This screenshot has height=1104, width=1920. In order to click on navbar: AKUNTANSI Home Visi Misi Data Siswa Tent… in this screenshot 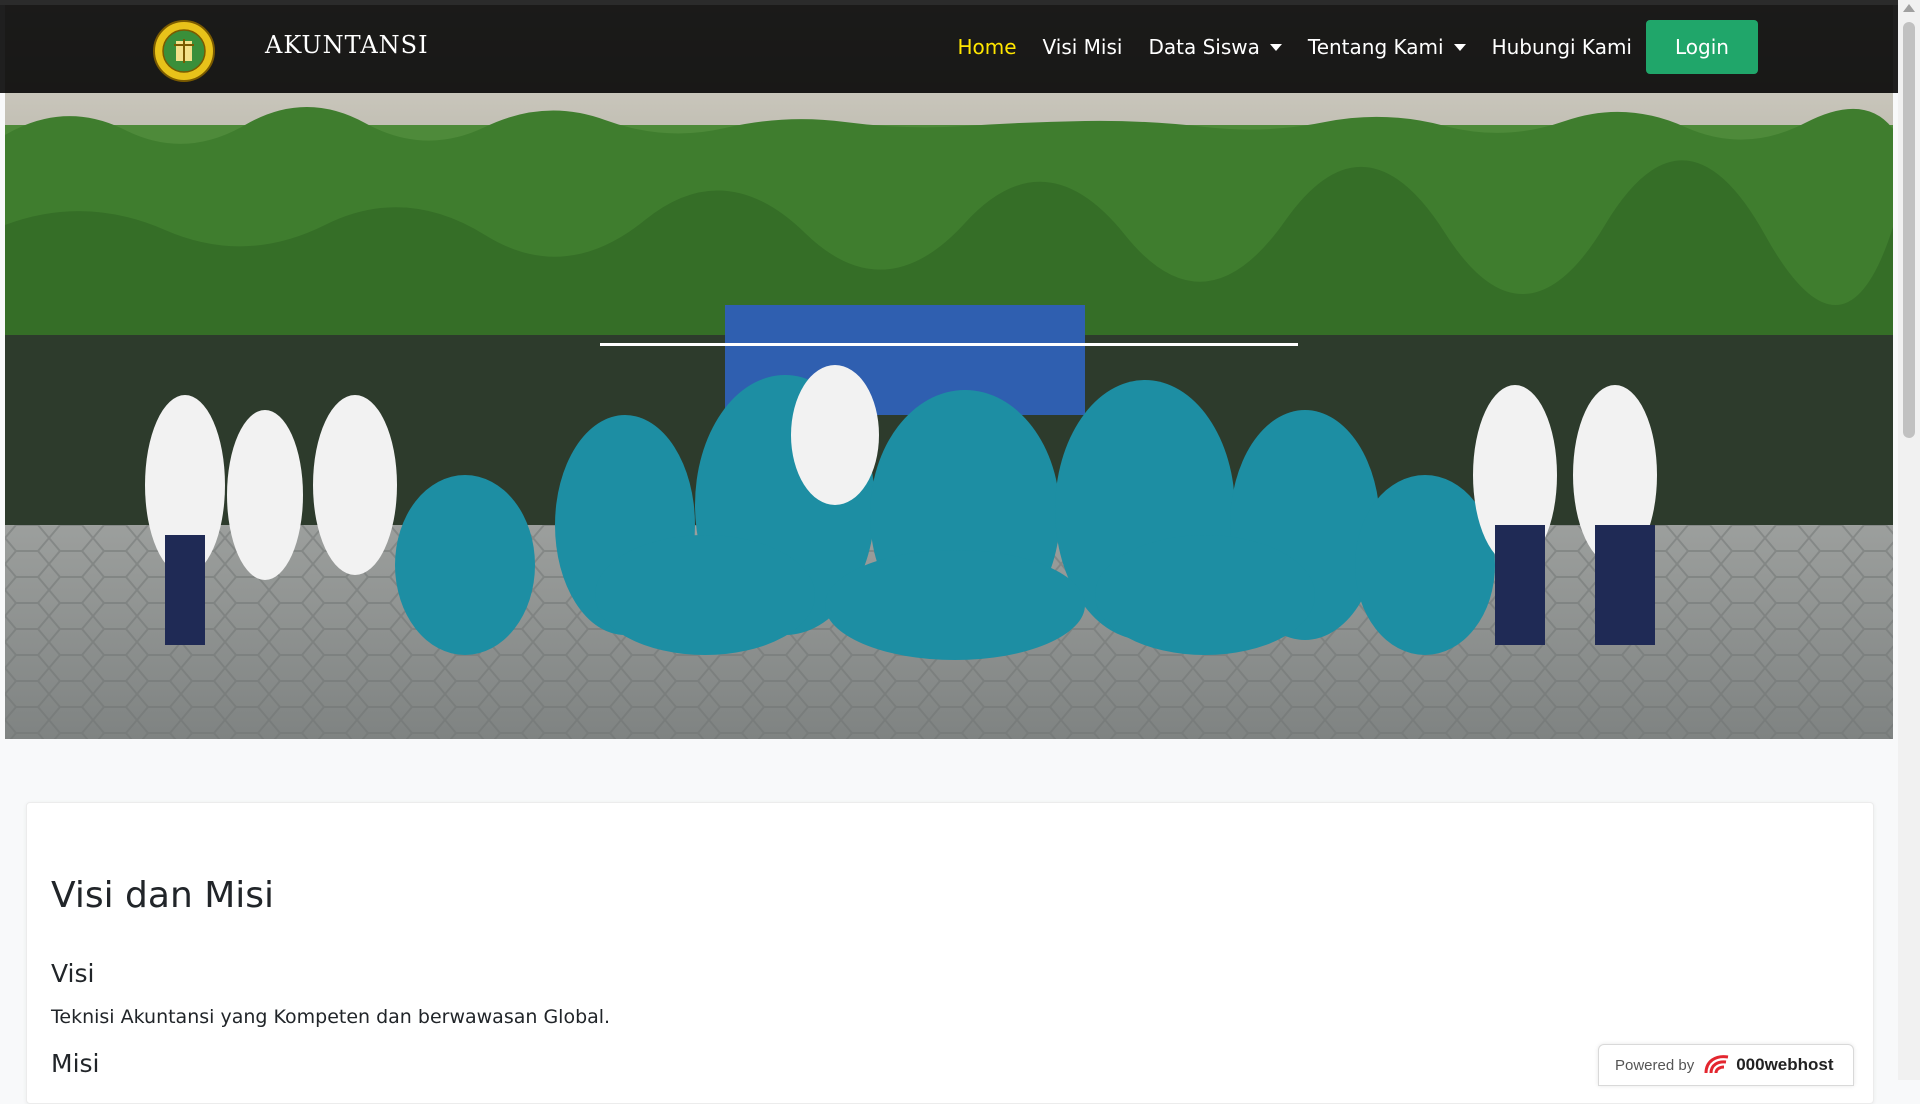, I will do `click(949, 49)`.